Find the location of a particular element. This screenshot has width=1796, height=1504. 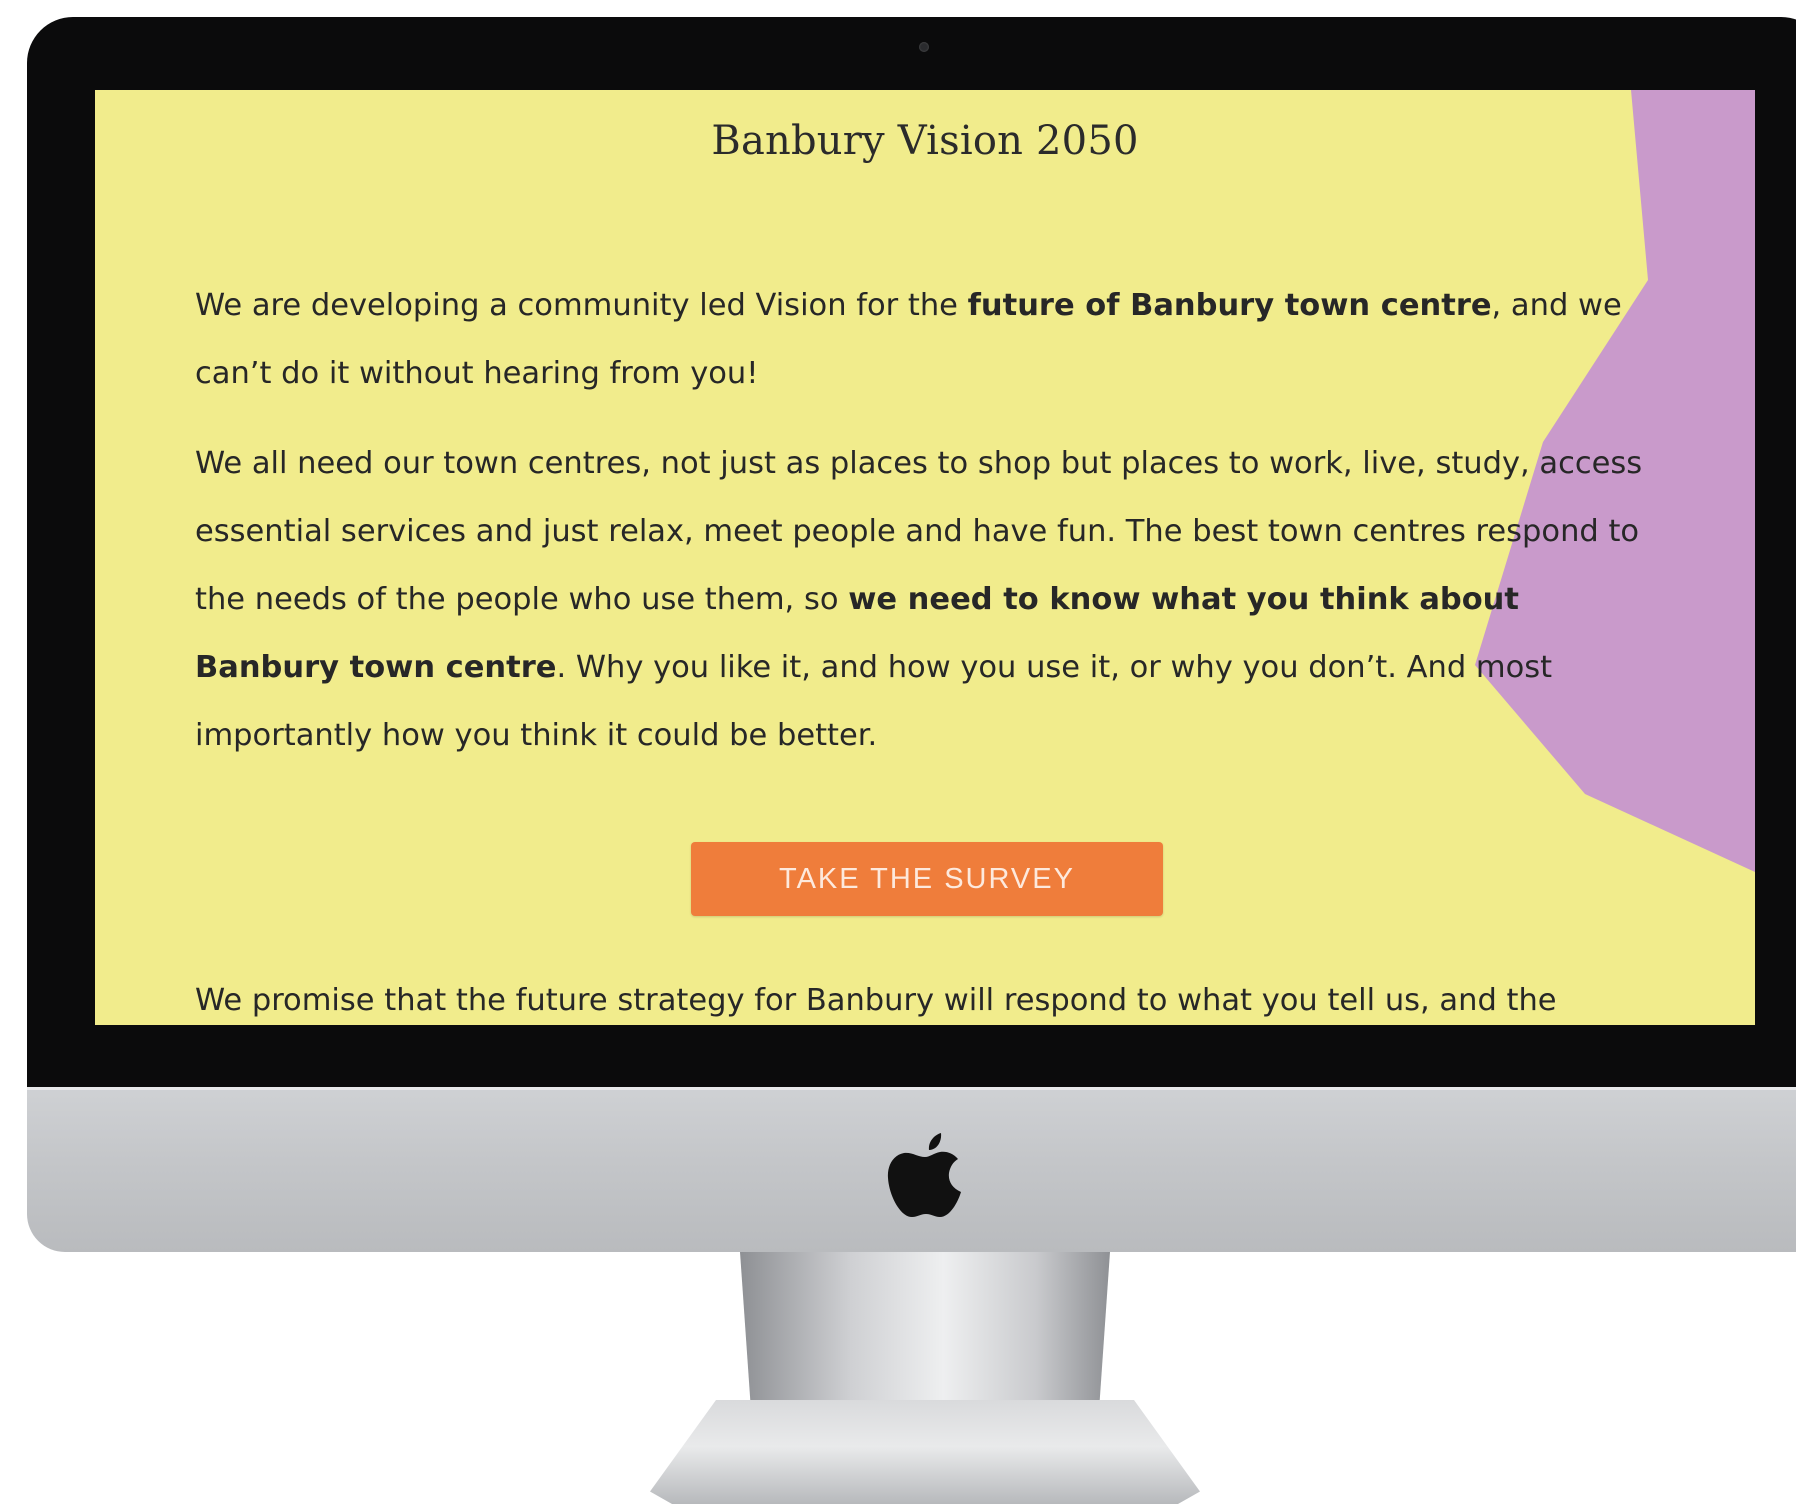

monitor-stand-neck is located at coordinates (925, 1332).